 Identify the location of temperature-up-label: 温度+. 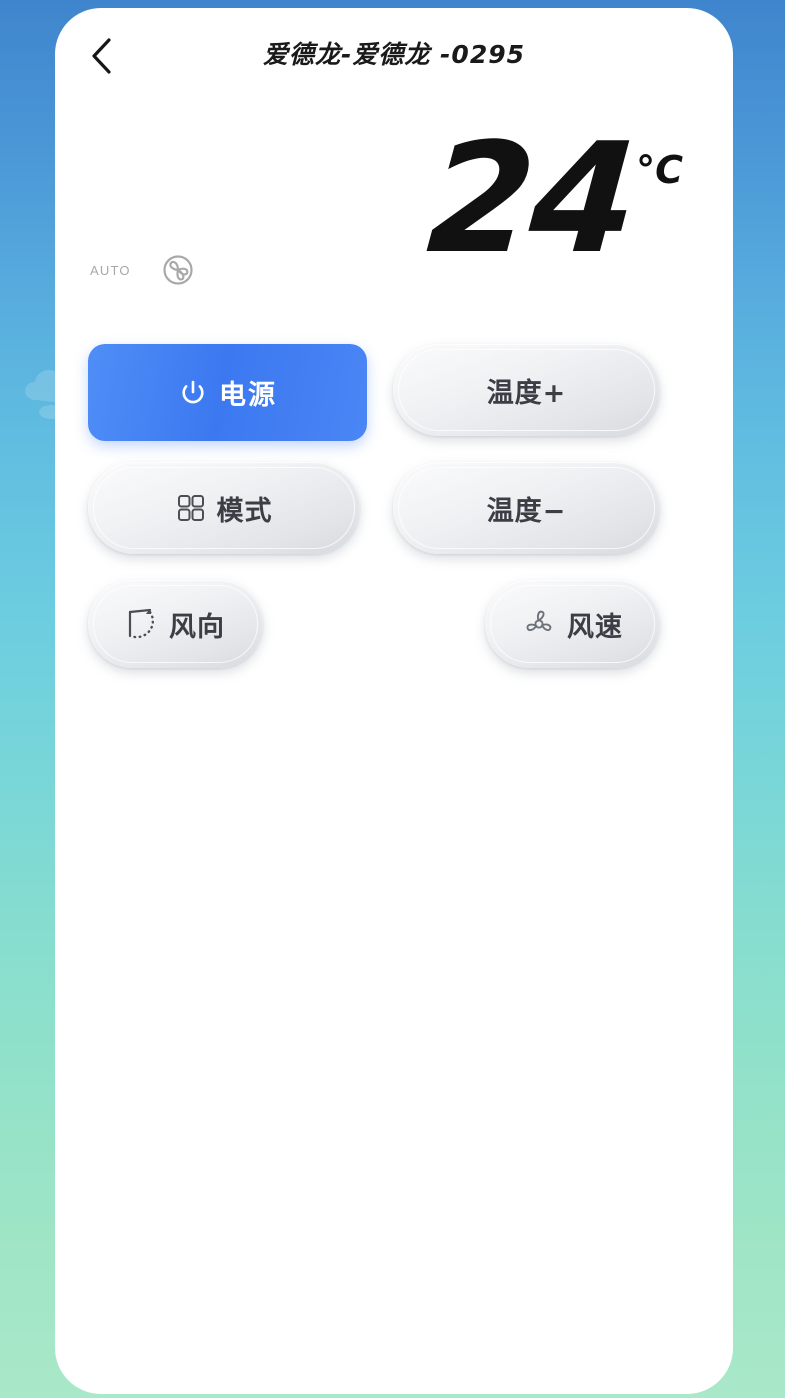
(526, 393).